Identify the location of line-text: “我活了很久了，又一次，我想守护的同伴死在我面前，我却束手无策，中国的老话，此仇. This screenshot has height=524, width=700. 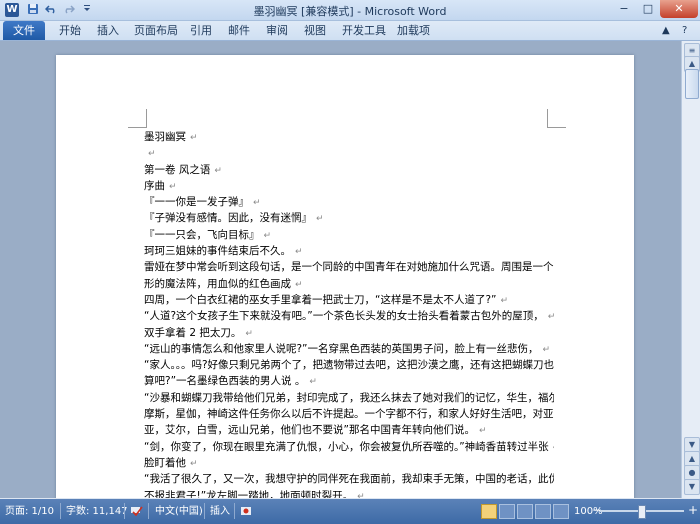
(349, 479).